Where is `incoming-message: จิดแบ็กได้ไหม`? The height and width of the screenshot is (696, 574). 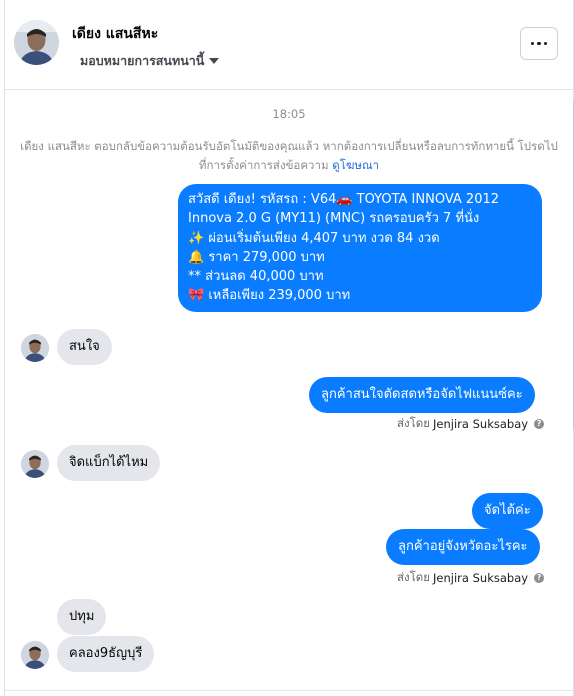 incoming-message: จิดแบ็กได้ไหม is located at coordinates (109, 463).